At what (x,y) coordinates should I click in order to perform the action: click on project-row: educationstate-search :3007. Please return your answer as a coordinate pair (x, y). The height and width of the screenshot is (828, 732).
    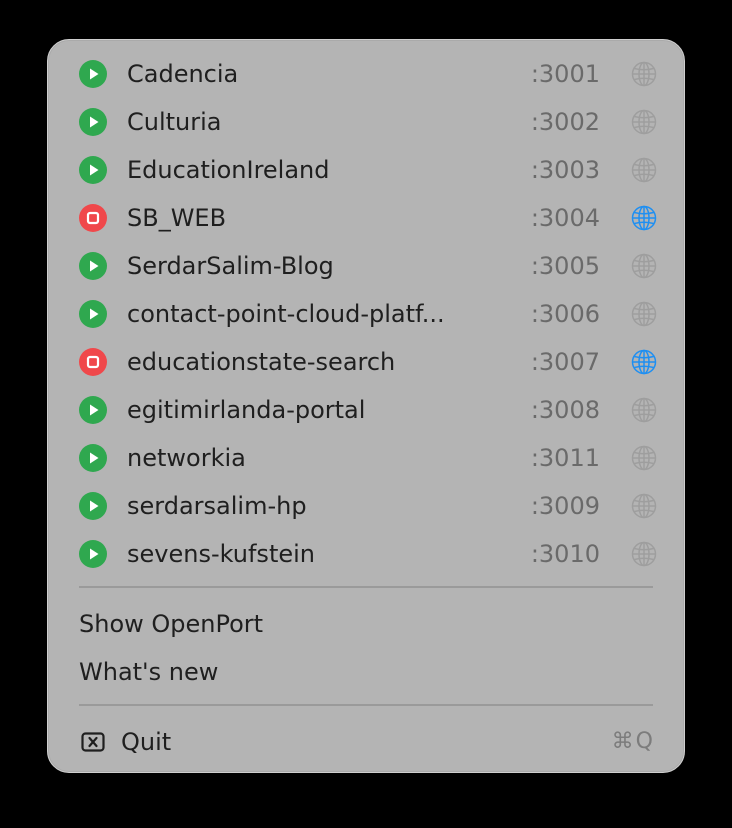
    Looking at the image, I should click on (366, 362).